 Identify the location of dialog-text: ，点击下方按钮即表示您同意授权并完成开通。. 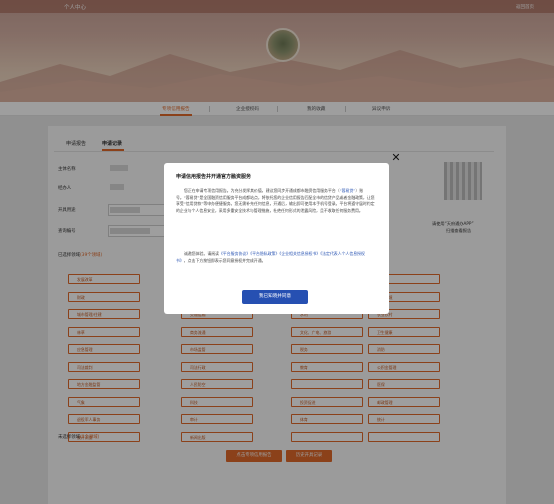
(224, 260).